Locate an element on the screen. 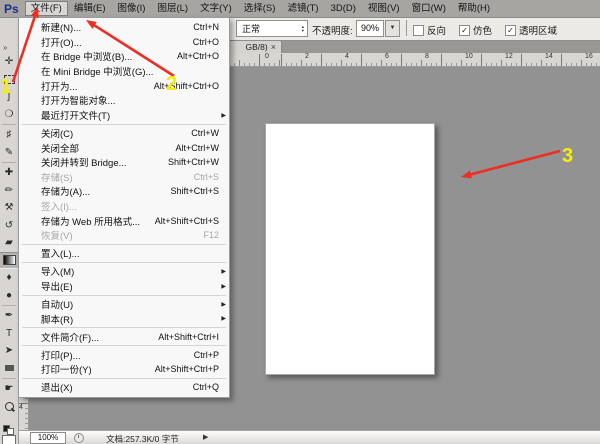  collapse-panel-icon: » is located at coordinates (5, 47).